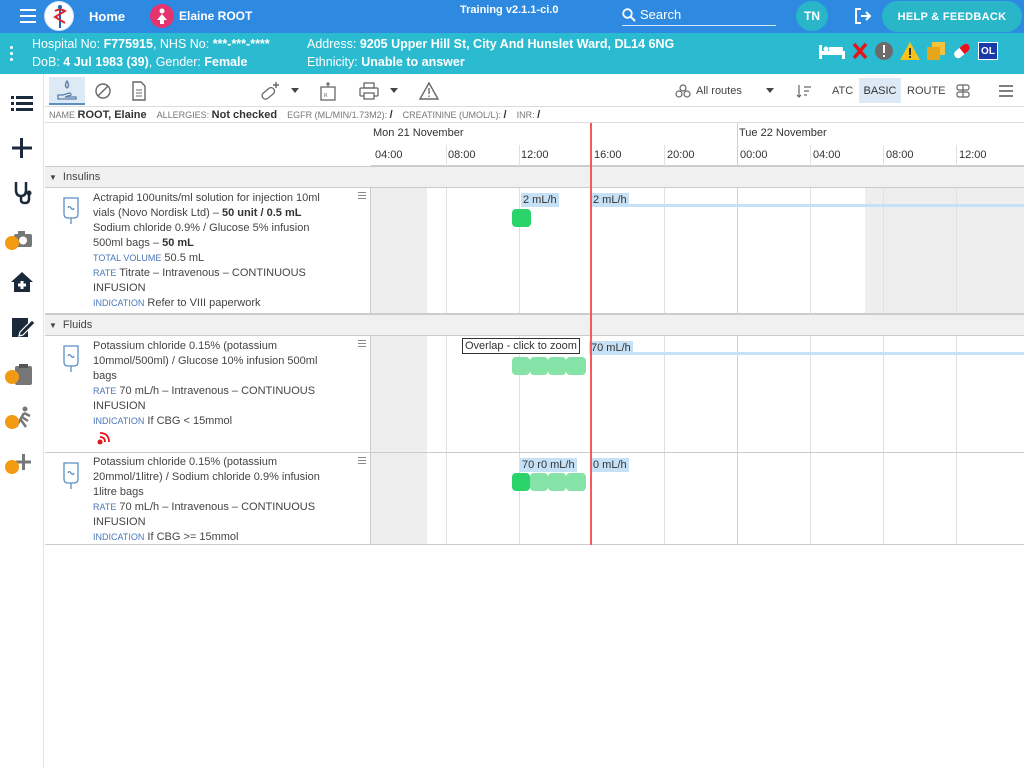 The height and width of the screenshot is (768, 1024). What do you see at coordinates (337, 114) in the screenshot?
I see `egfr-label: EGFR (ML/MIN/1.73M2):` at bounding box center [337, 114].